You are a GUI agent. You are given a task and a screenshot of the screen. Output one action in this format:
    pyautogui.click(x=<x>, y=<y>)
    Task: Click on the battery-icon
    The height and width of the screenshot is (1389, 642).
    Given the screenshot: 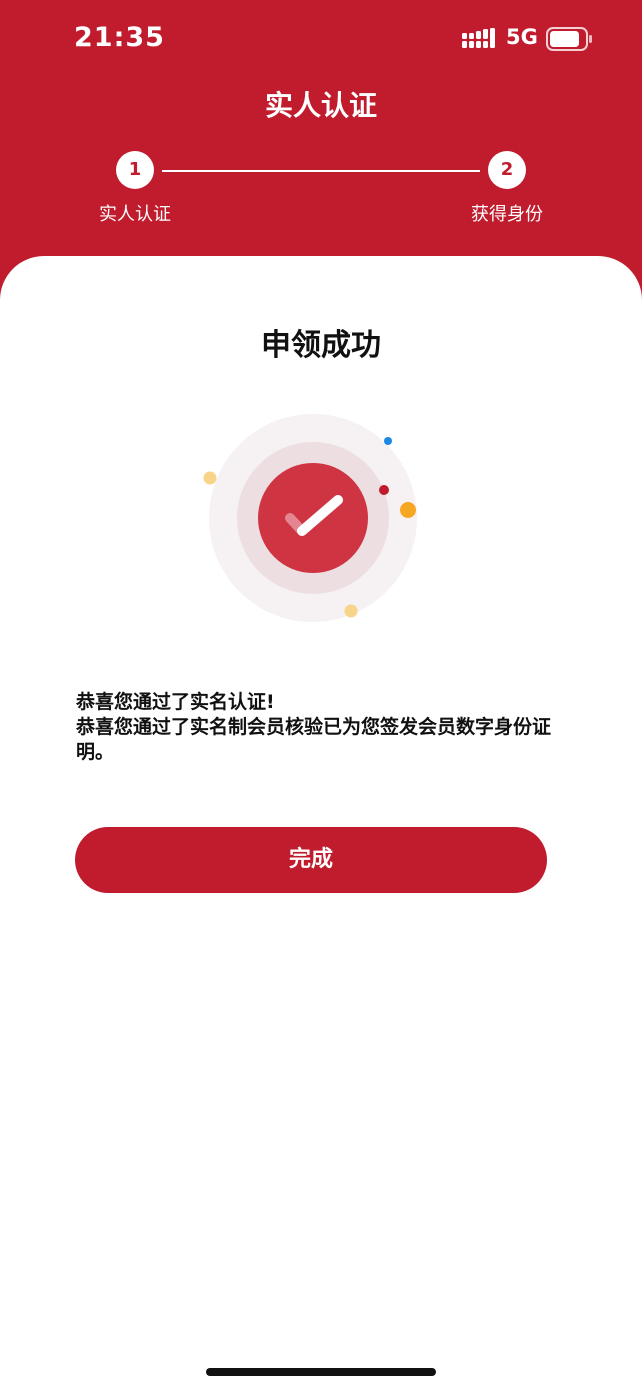 What is the action you would take?
    pyautogui.click(x=569, y=39)
    